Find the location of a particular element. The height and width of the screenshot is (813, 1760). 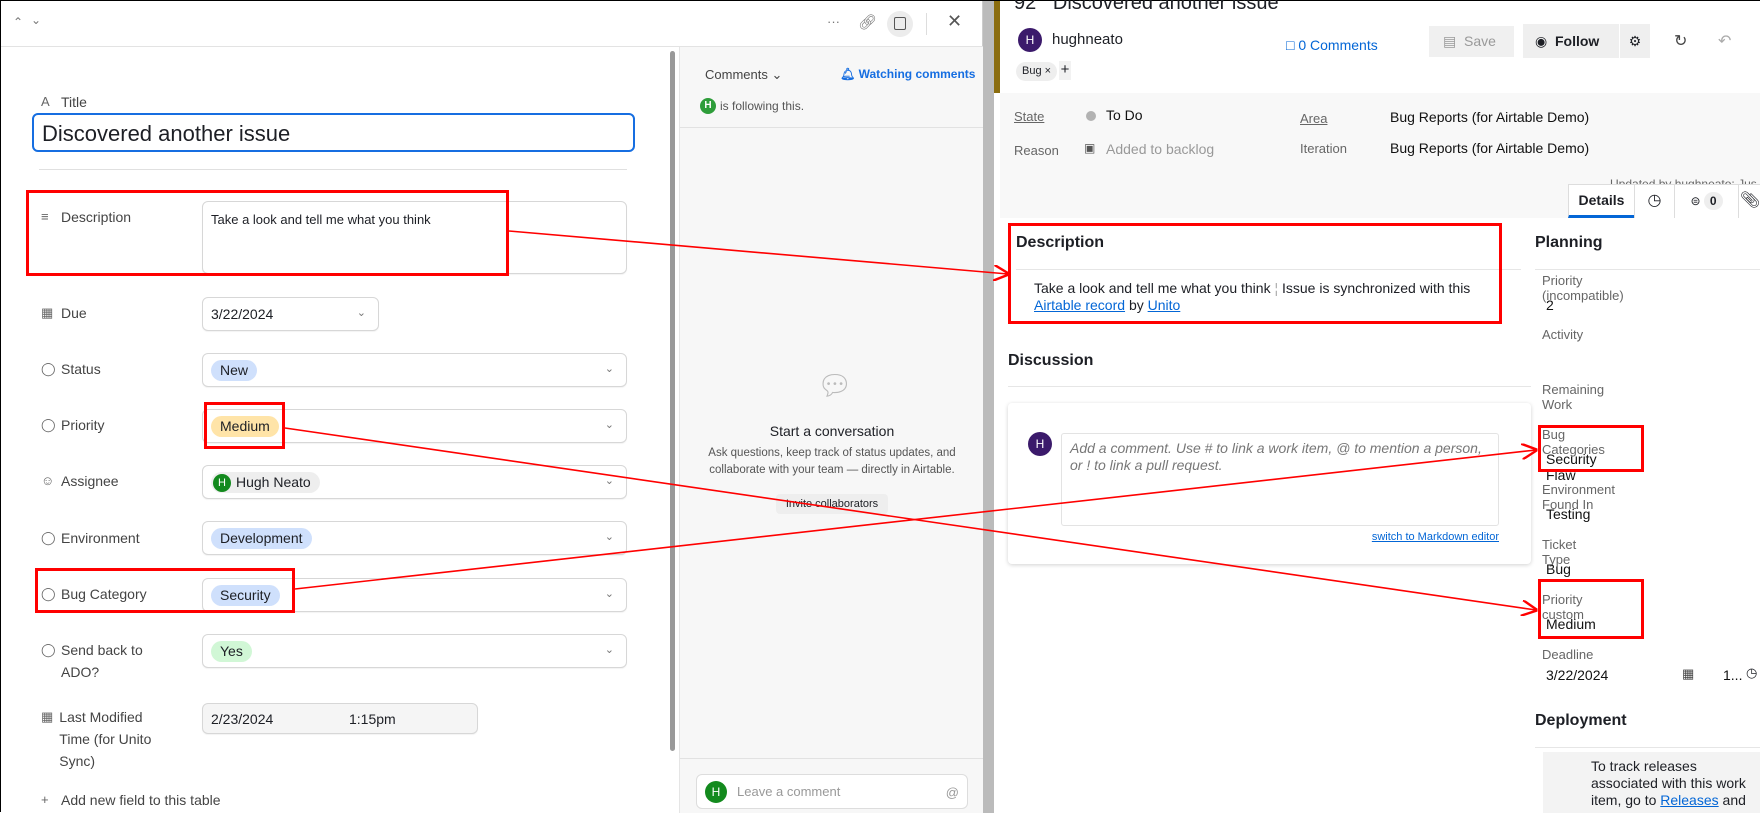

arrow-description is located at coordinates (758, 252).